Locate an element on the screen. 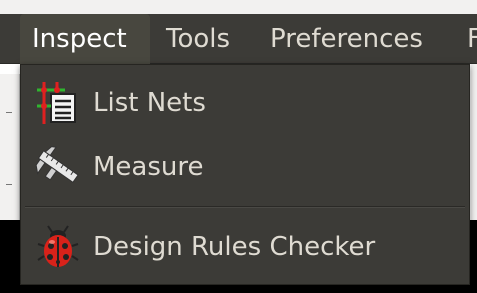 This screenshot has height=293, width=477. menu-preferences: Preferences is located at coordinates (346, 39).